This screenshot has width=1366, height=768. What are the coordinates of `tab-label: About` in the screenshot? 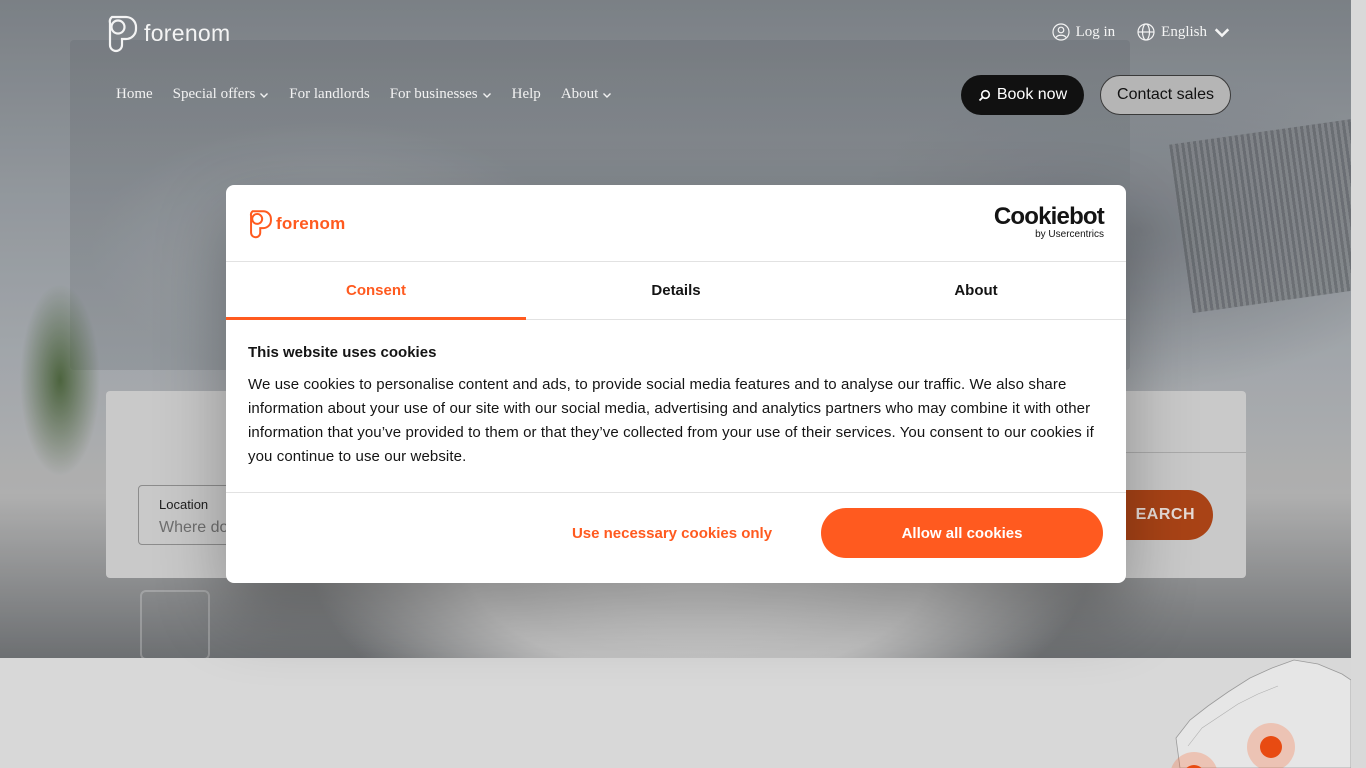 It's located at (976, 290).